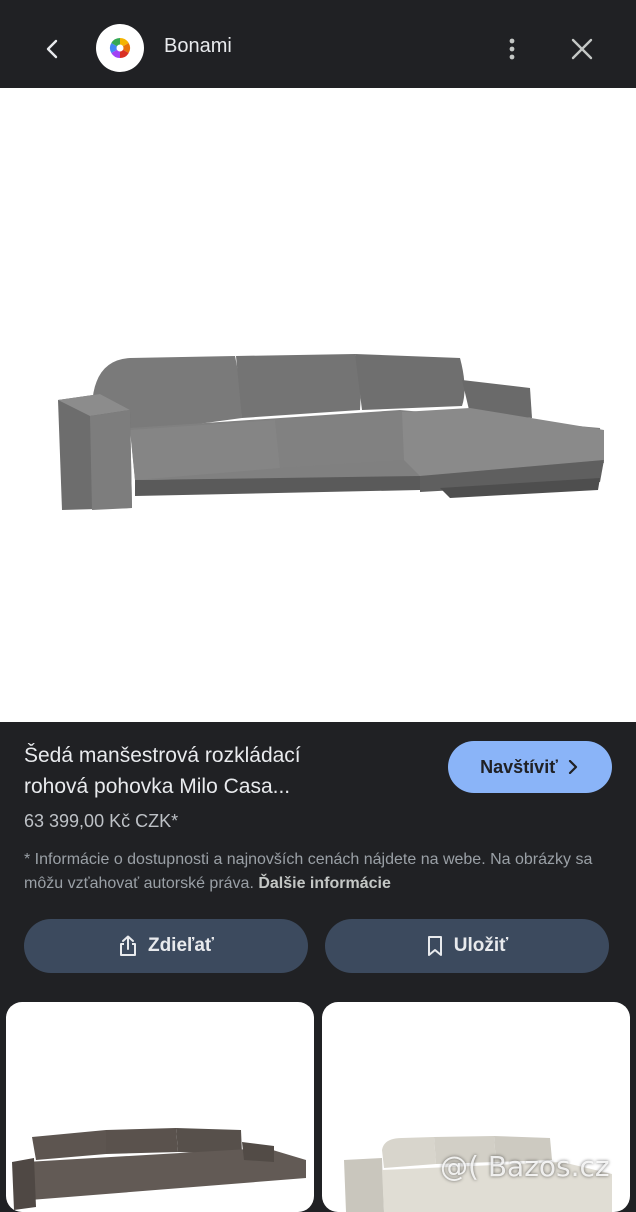 This screenshot has height=1212, width=636. I want to click on save-button: Uložiť, so click(467, 946).